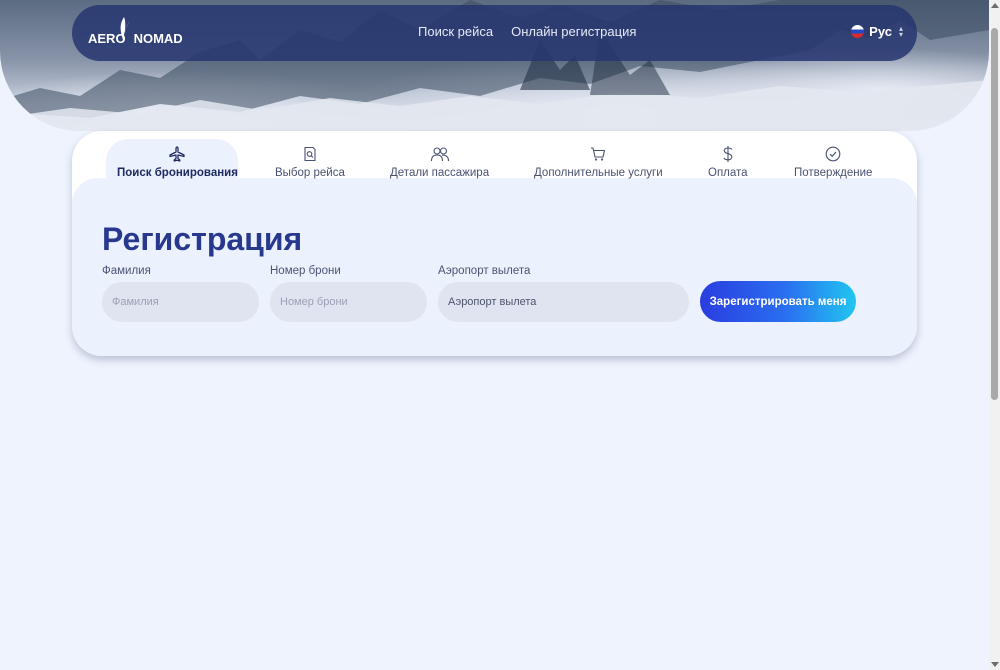  I want to click on scrollbar, so click(994, 335).